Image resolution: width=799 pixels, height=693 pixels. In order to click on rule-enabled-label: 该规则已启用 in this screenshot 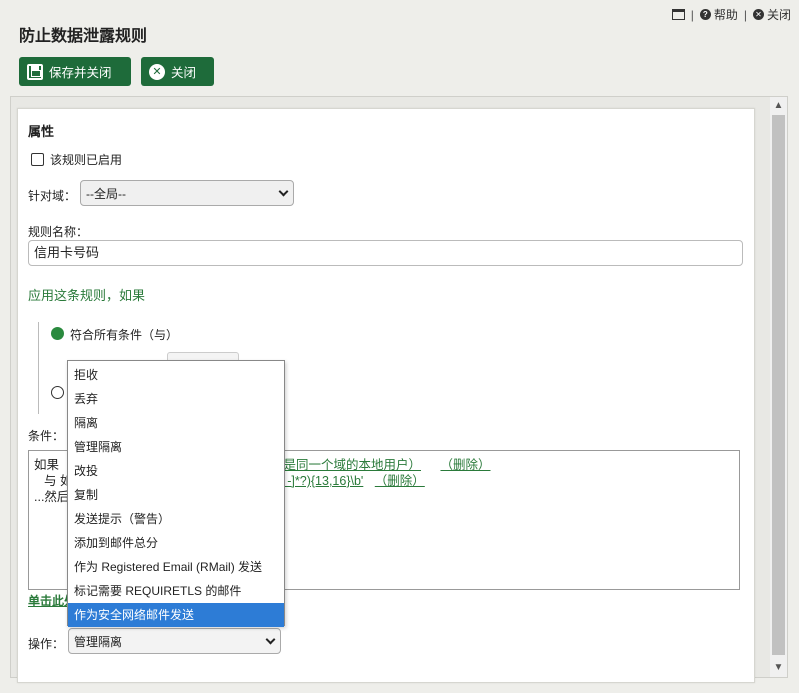, I will do `click(86, 160)`.